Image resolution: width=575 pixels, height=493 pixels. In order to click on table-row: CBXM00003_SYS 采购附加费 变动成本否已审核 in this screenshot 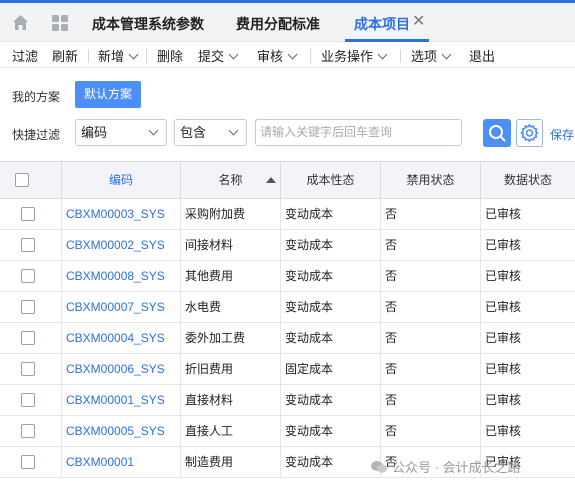, I will do `click(287, 214)`.